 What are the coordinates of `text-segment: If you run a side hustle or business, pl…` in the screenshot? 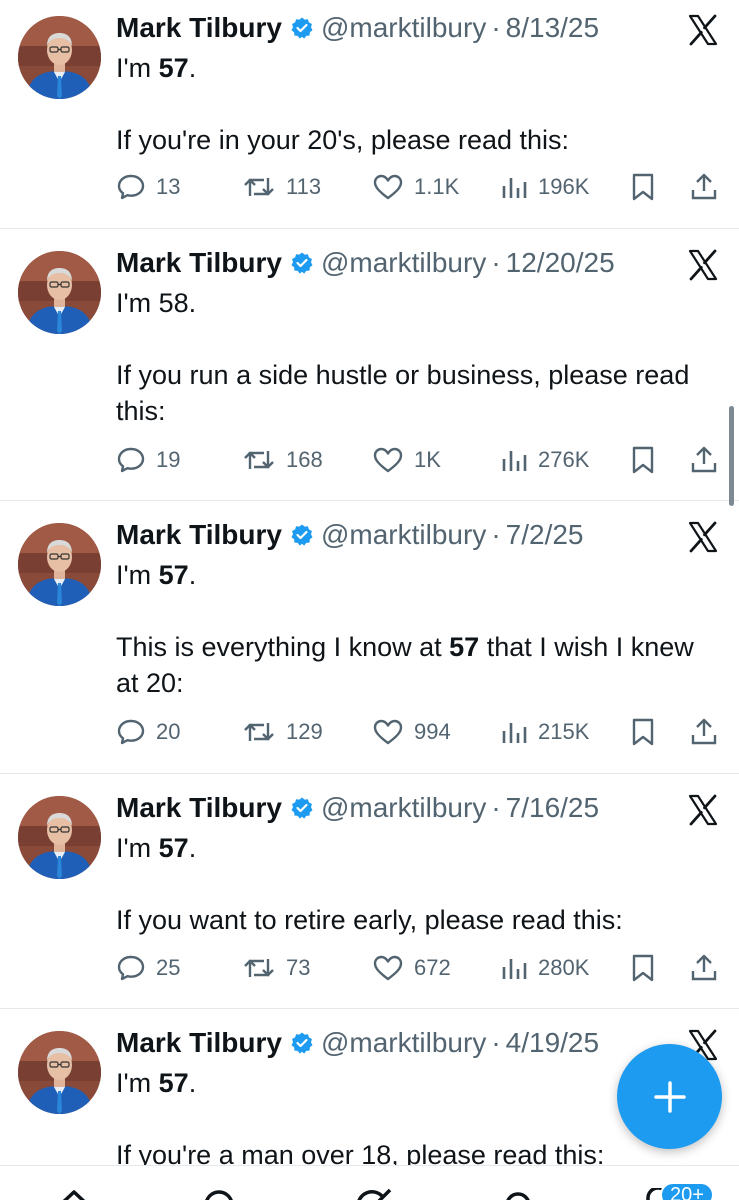 It's located at (403, 393).